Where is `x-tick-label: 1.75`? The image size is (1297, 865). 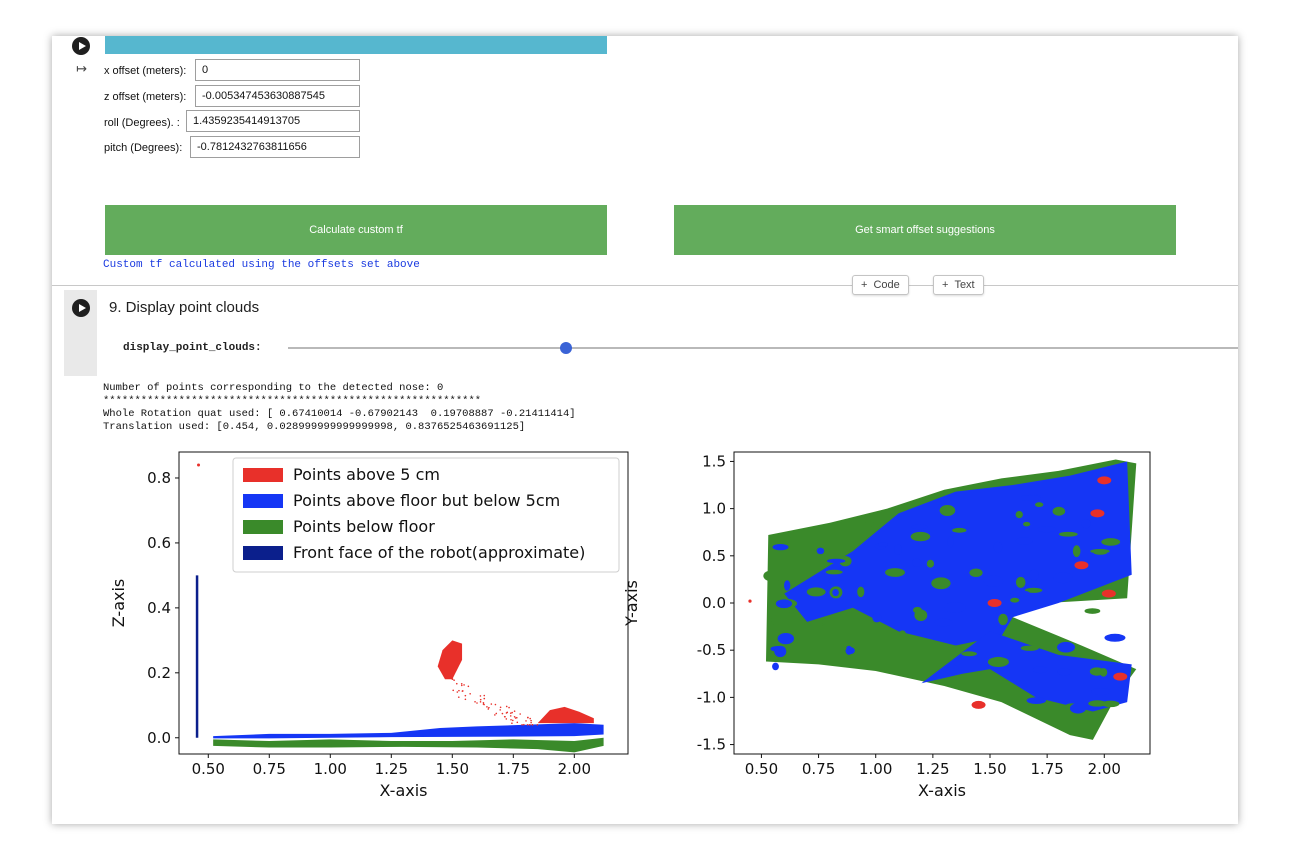
x-tick-label: 1.75 is located at coordinates (513, 769).